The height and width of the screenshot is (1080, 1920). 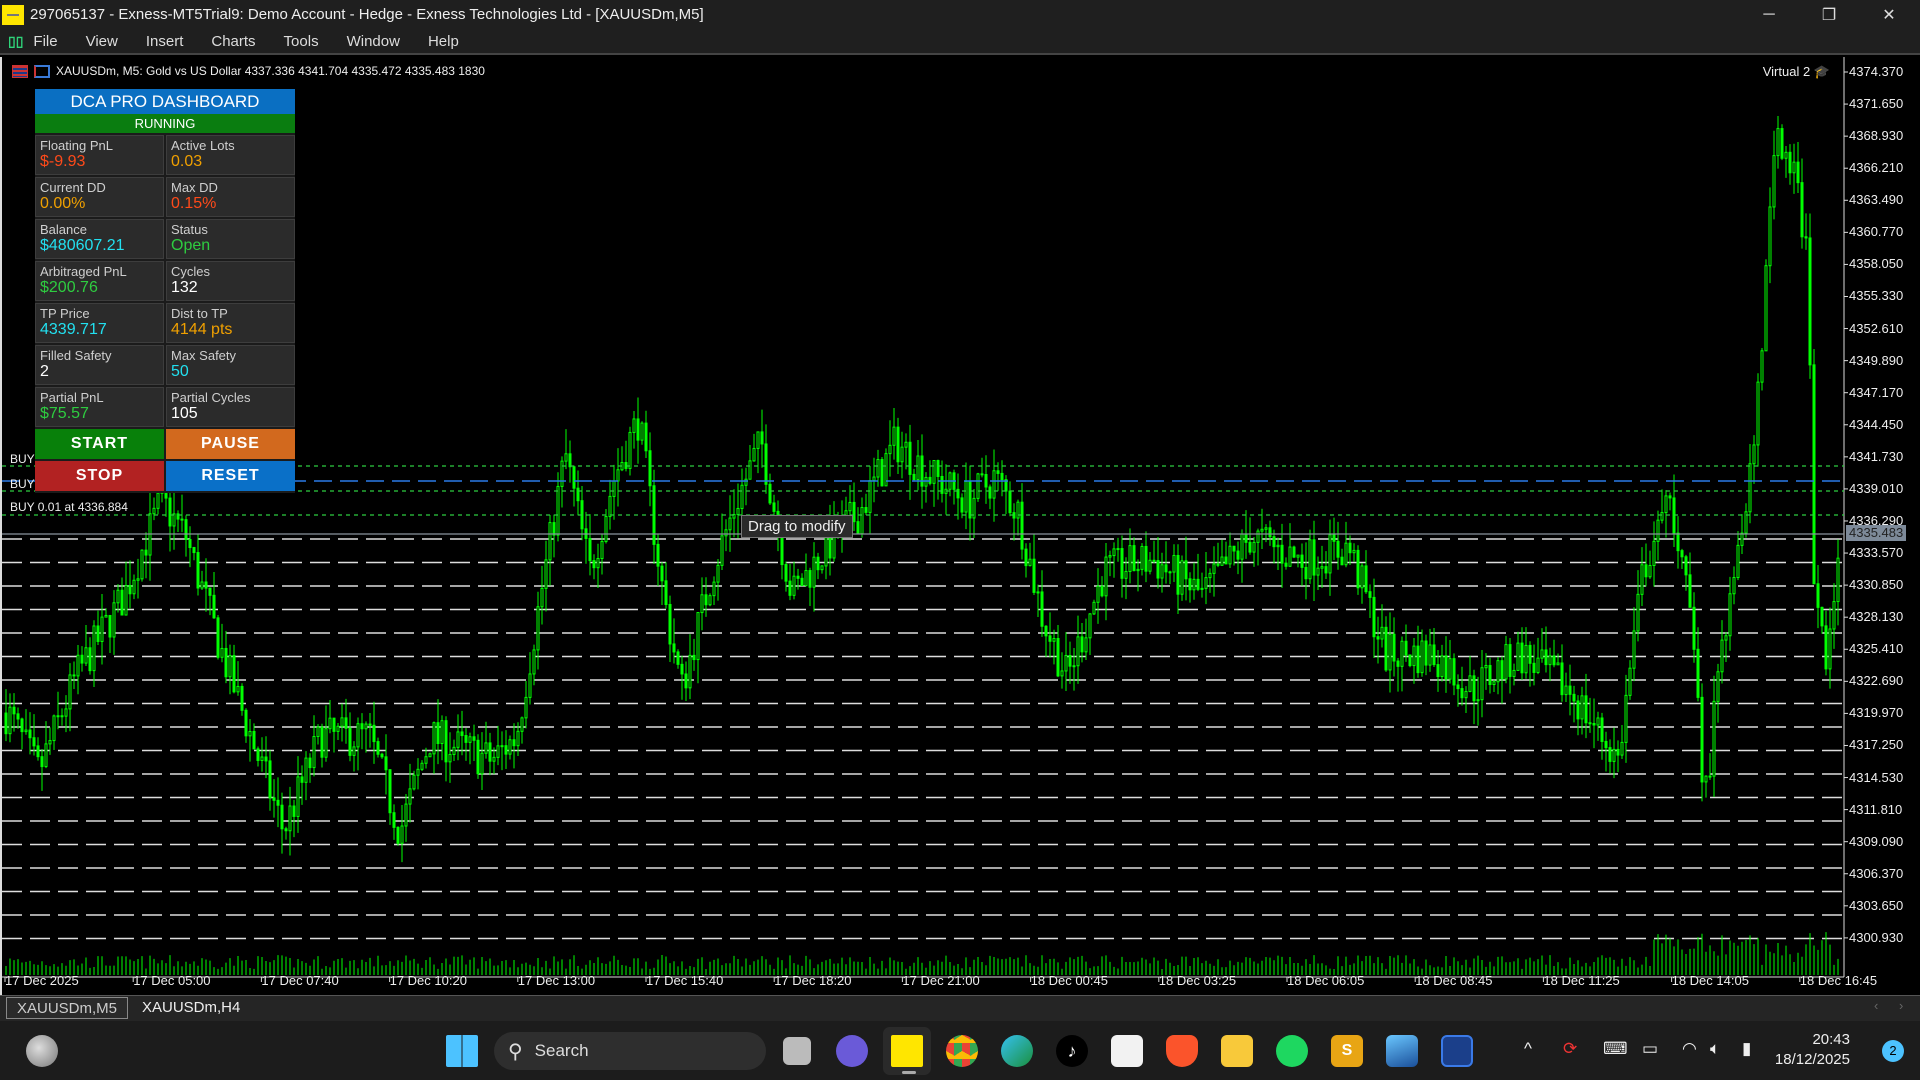 I want to click on pause-button: PAUSE, so click(x=230, y=444).